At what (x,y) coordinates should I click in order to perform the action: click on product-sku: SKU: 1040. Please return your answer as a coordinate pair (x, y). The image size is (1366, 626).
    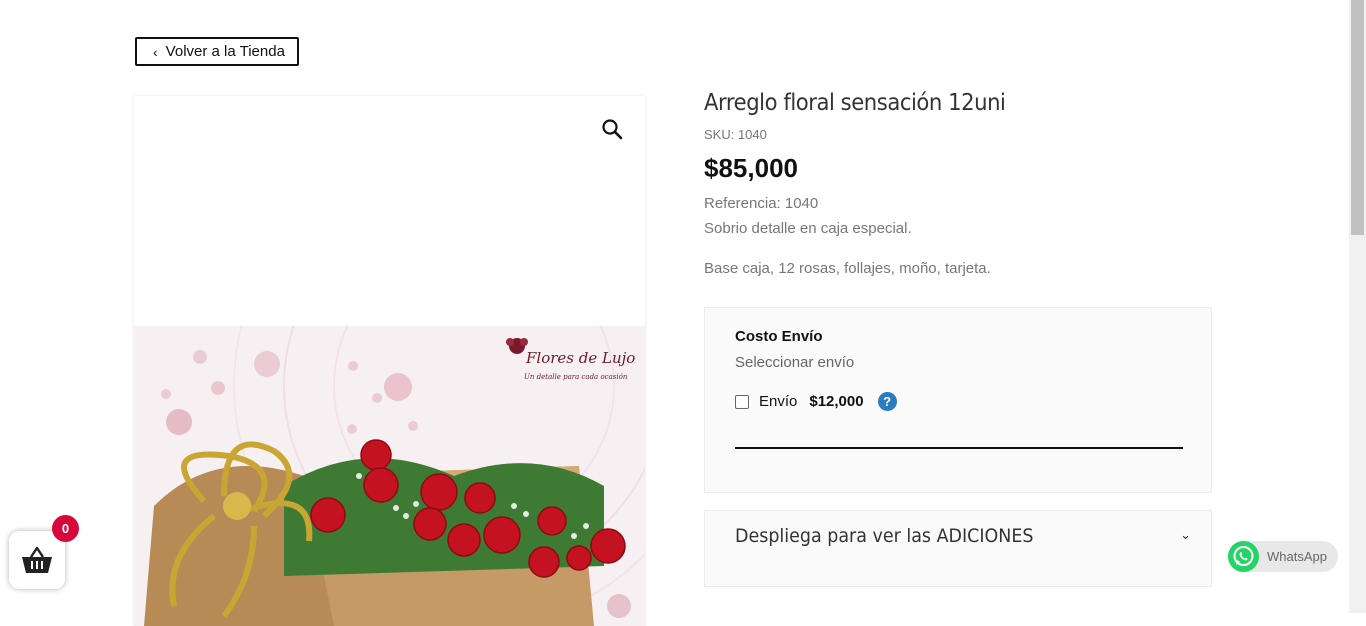
    Looking at the image, I should click on (735, 134).